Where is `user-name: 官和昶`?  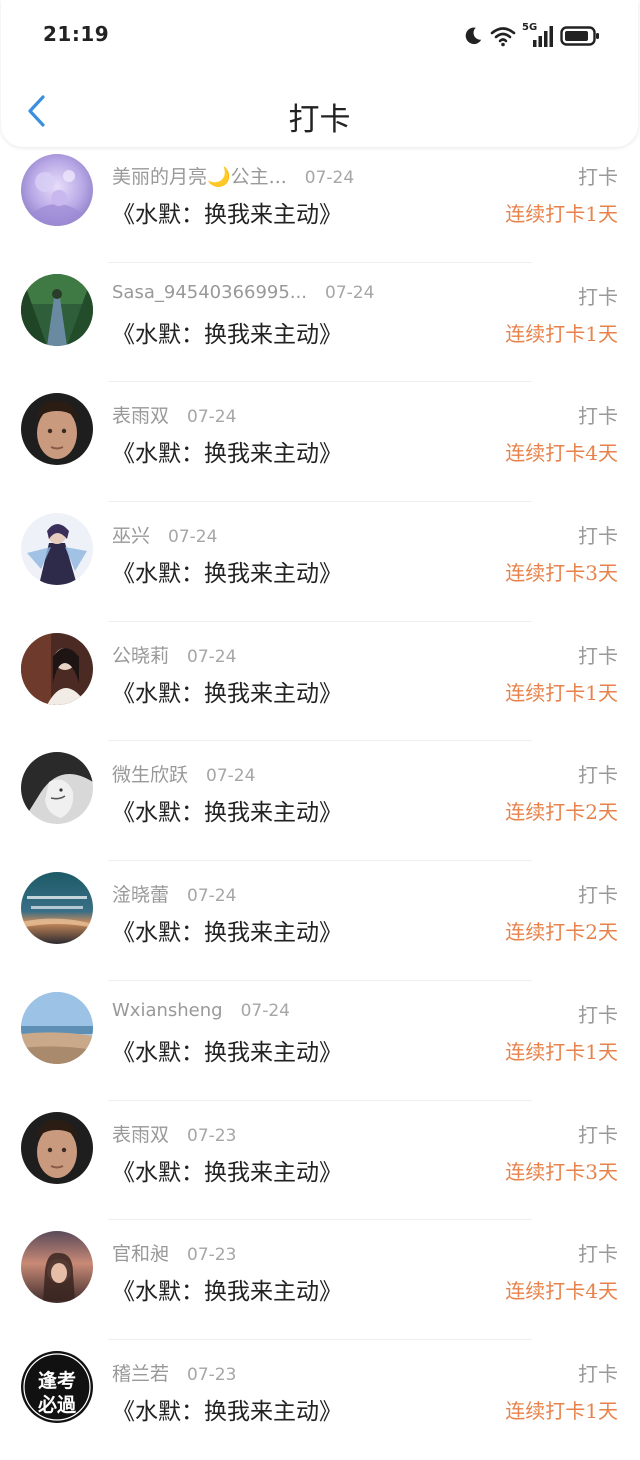
user-name: 官和昶 is located at coordinates (140, 1252).